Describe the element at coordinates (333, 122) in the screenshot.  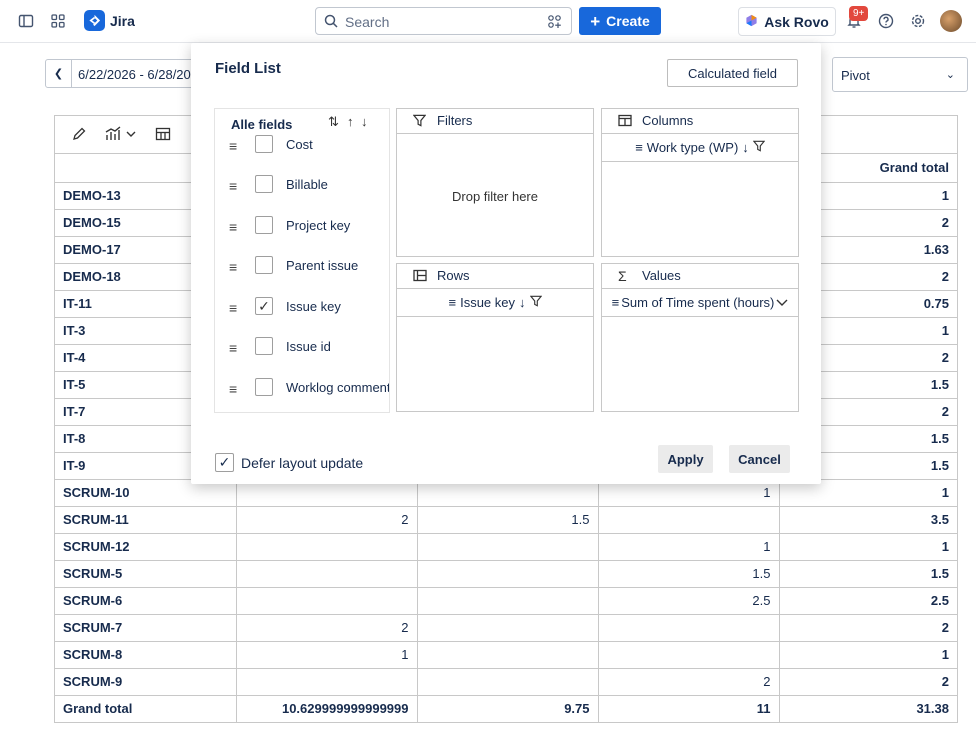
I see `sort-icon: ⇅` at that location.